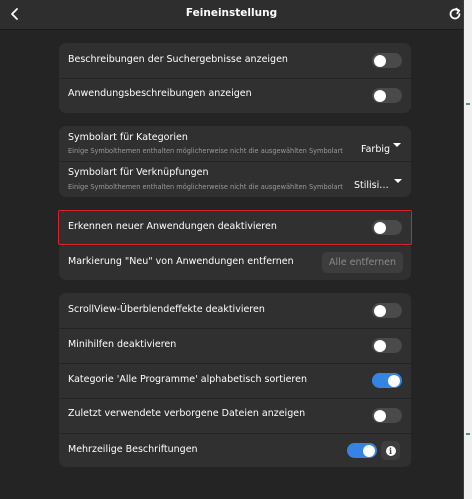 This screenshot has height=499, width=472. What do you see at coordinates (468, 249) in the screenshot?
I see `background-strip` at bounding box center [468, 249].